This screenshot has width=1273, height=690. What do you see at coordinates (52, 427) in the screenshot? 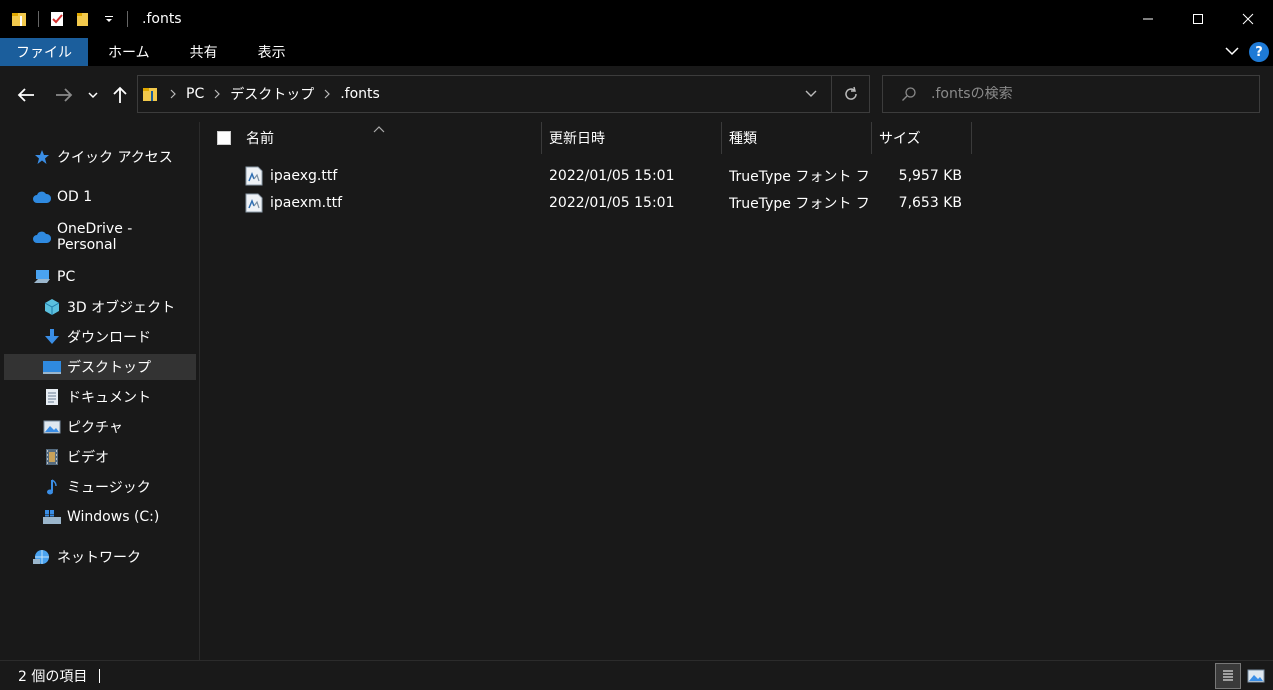
I see `pictures-icon` at bounding box center [52, 427].